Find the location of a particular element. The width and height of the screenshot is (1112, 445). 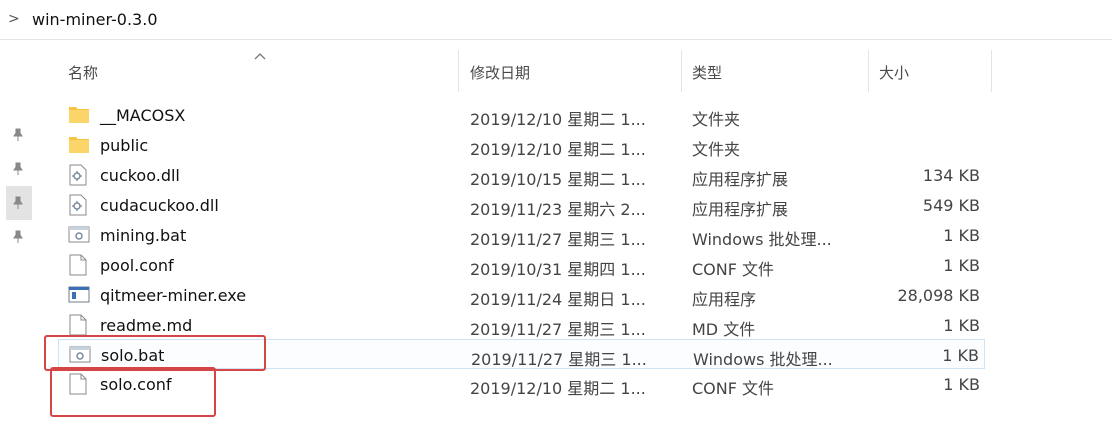

file-size: 134 KB is located at coordinates (951, 175).